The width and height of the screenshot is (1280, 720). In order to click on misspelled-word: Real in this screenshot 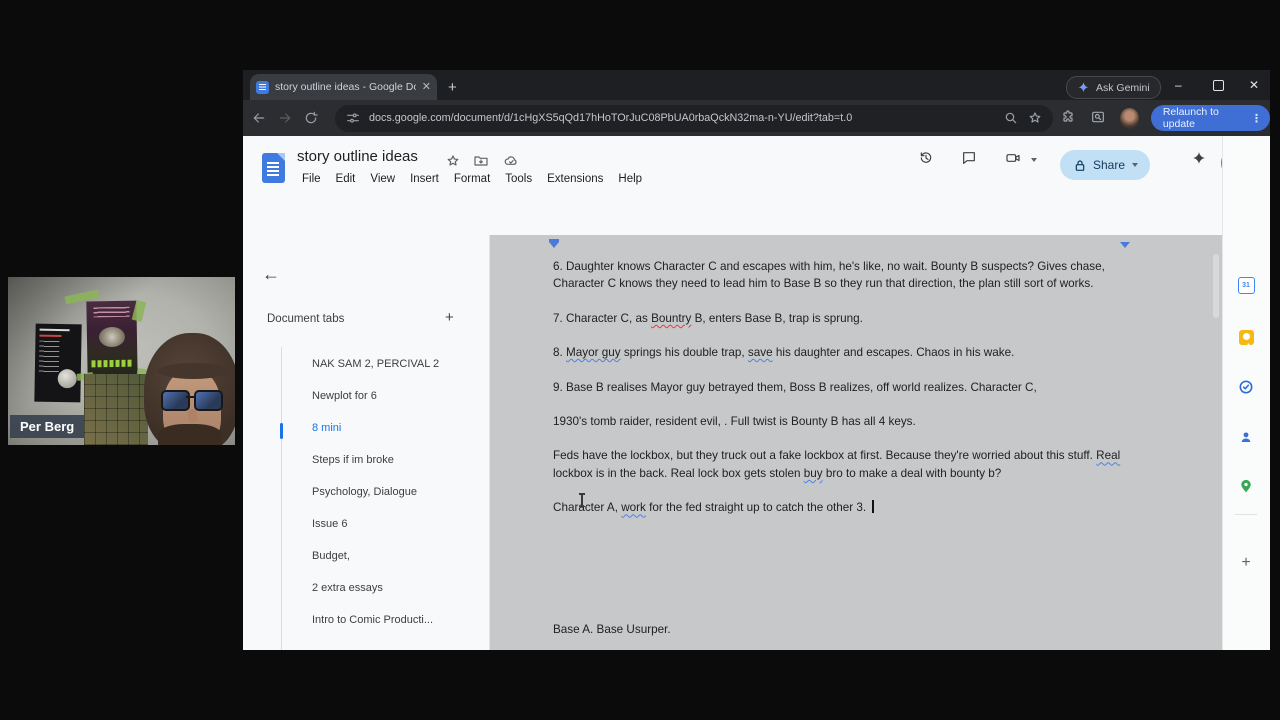, I will do `click(1108, 456)`.